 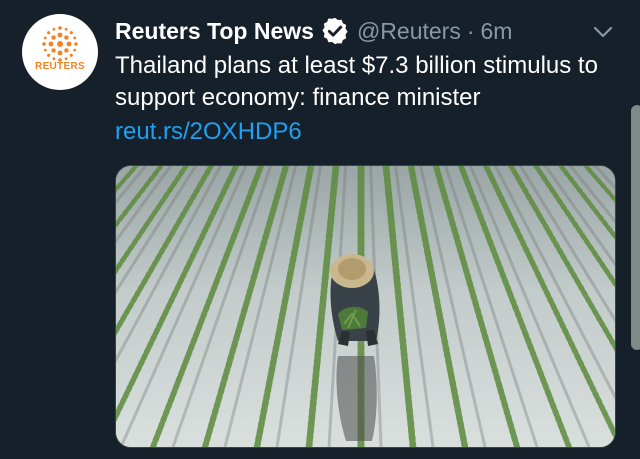 I want to click on timestamp: 6m, so click(x=497, y=31).